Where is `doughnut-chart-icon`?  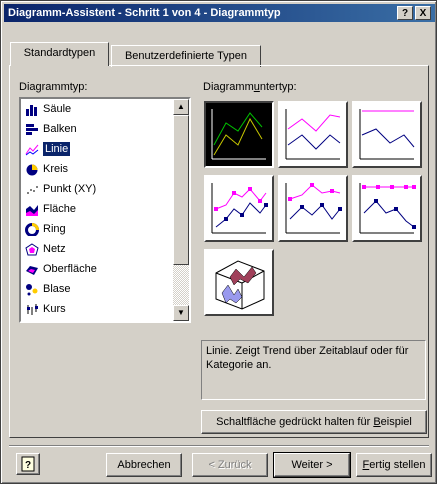 doughnut-chart-icon is located at coordinates (32, 230).